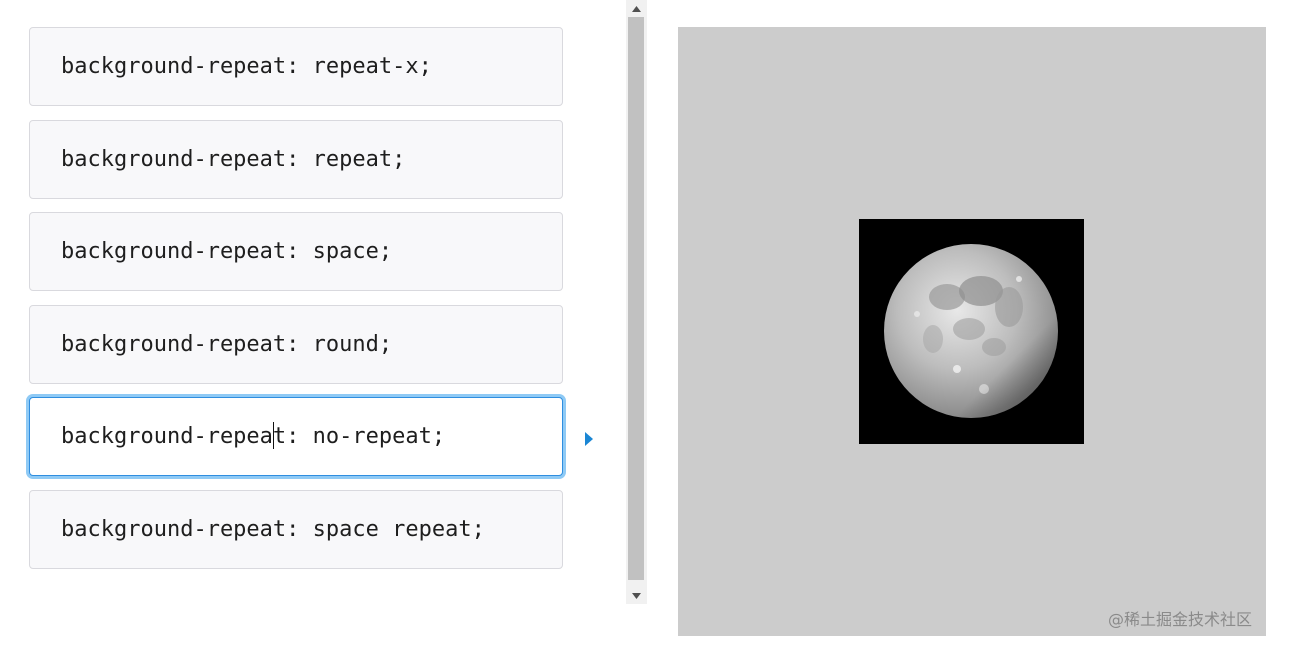 This screenshot has width=1289, height=647. I want to click on scroll-down-button, so click(636, 595).